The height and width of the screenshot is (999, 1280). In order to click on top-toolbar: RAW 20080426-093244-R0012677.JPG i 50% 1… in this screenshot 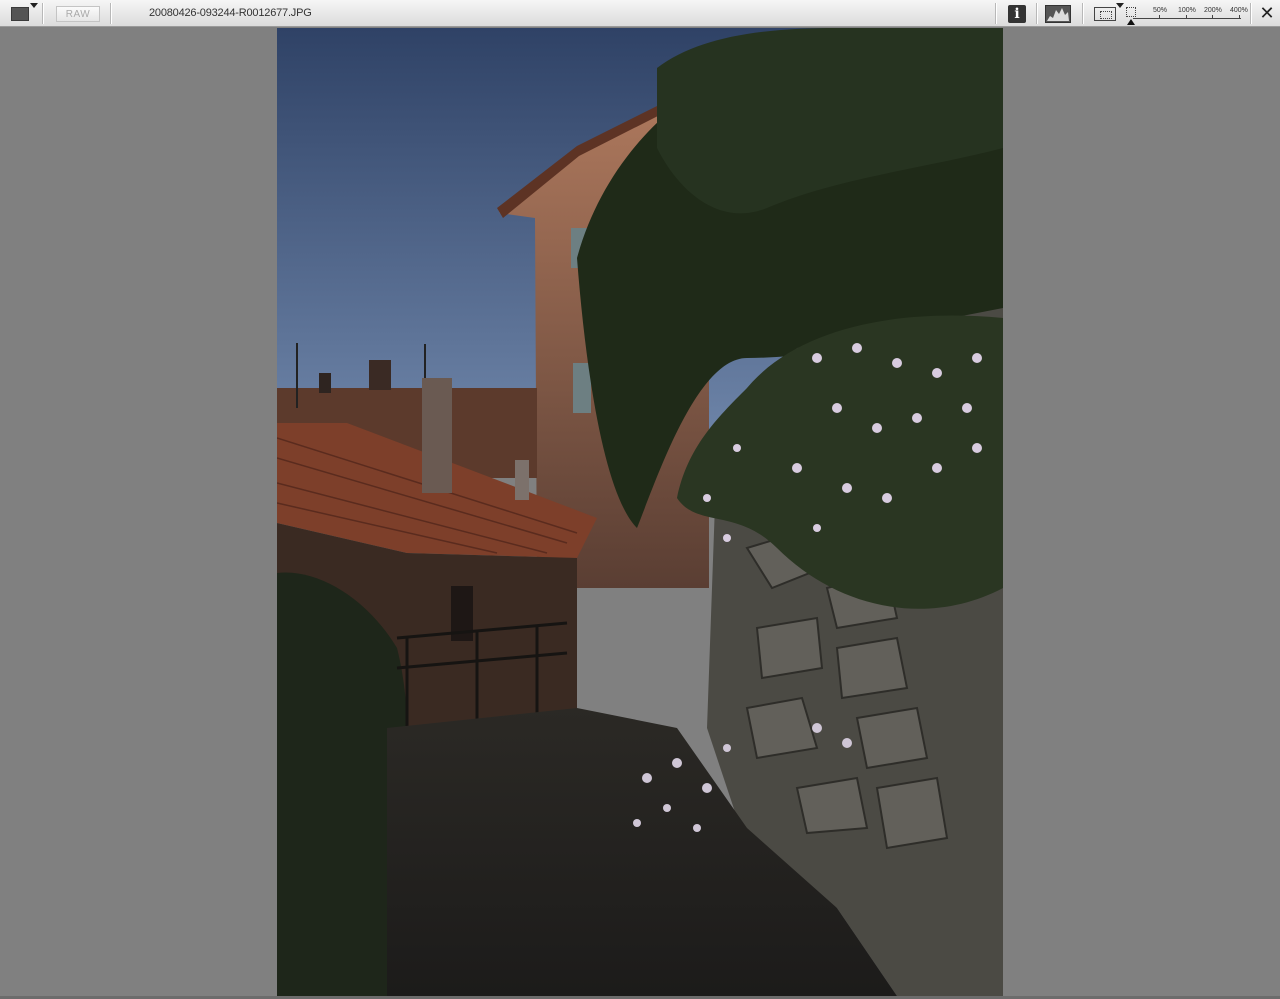, I will do `click(640, 13)`.